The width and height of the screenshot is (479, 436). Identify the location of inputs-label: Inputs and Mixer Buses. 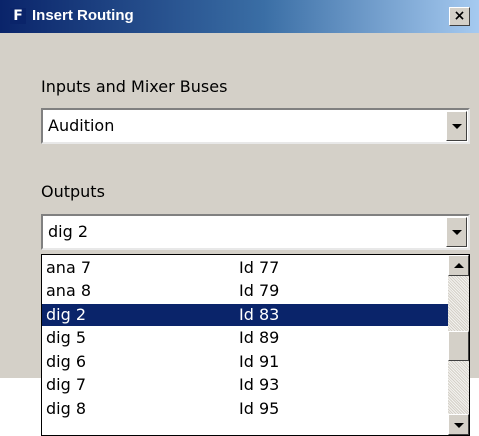
(134, 86).